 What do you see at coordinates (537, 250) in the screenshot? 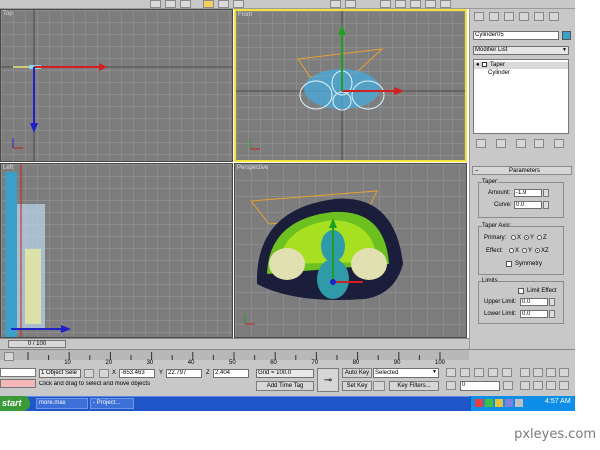
I see `effect-xz-radio` at bounding box center [537, 250].